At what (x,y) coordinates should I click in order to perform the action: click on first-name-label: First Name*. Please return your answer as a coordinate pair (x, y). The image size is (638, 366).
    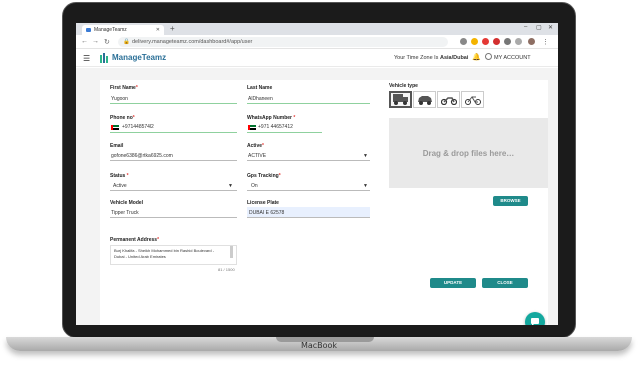
    Looking at the image, I should click on (124, 88).